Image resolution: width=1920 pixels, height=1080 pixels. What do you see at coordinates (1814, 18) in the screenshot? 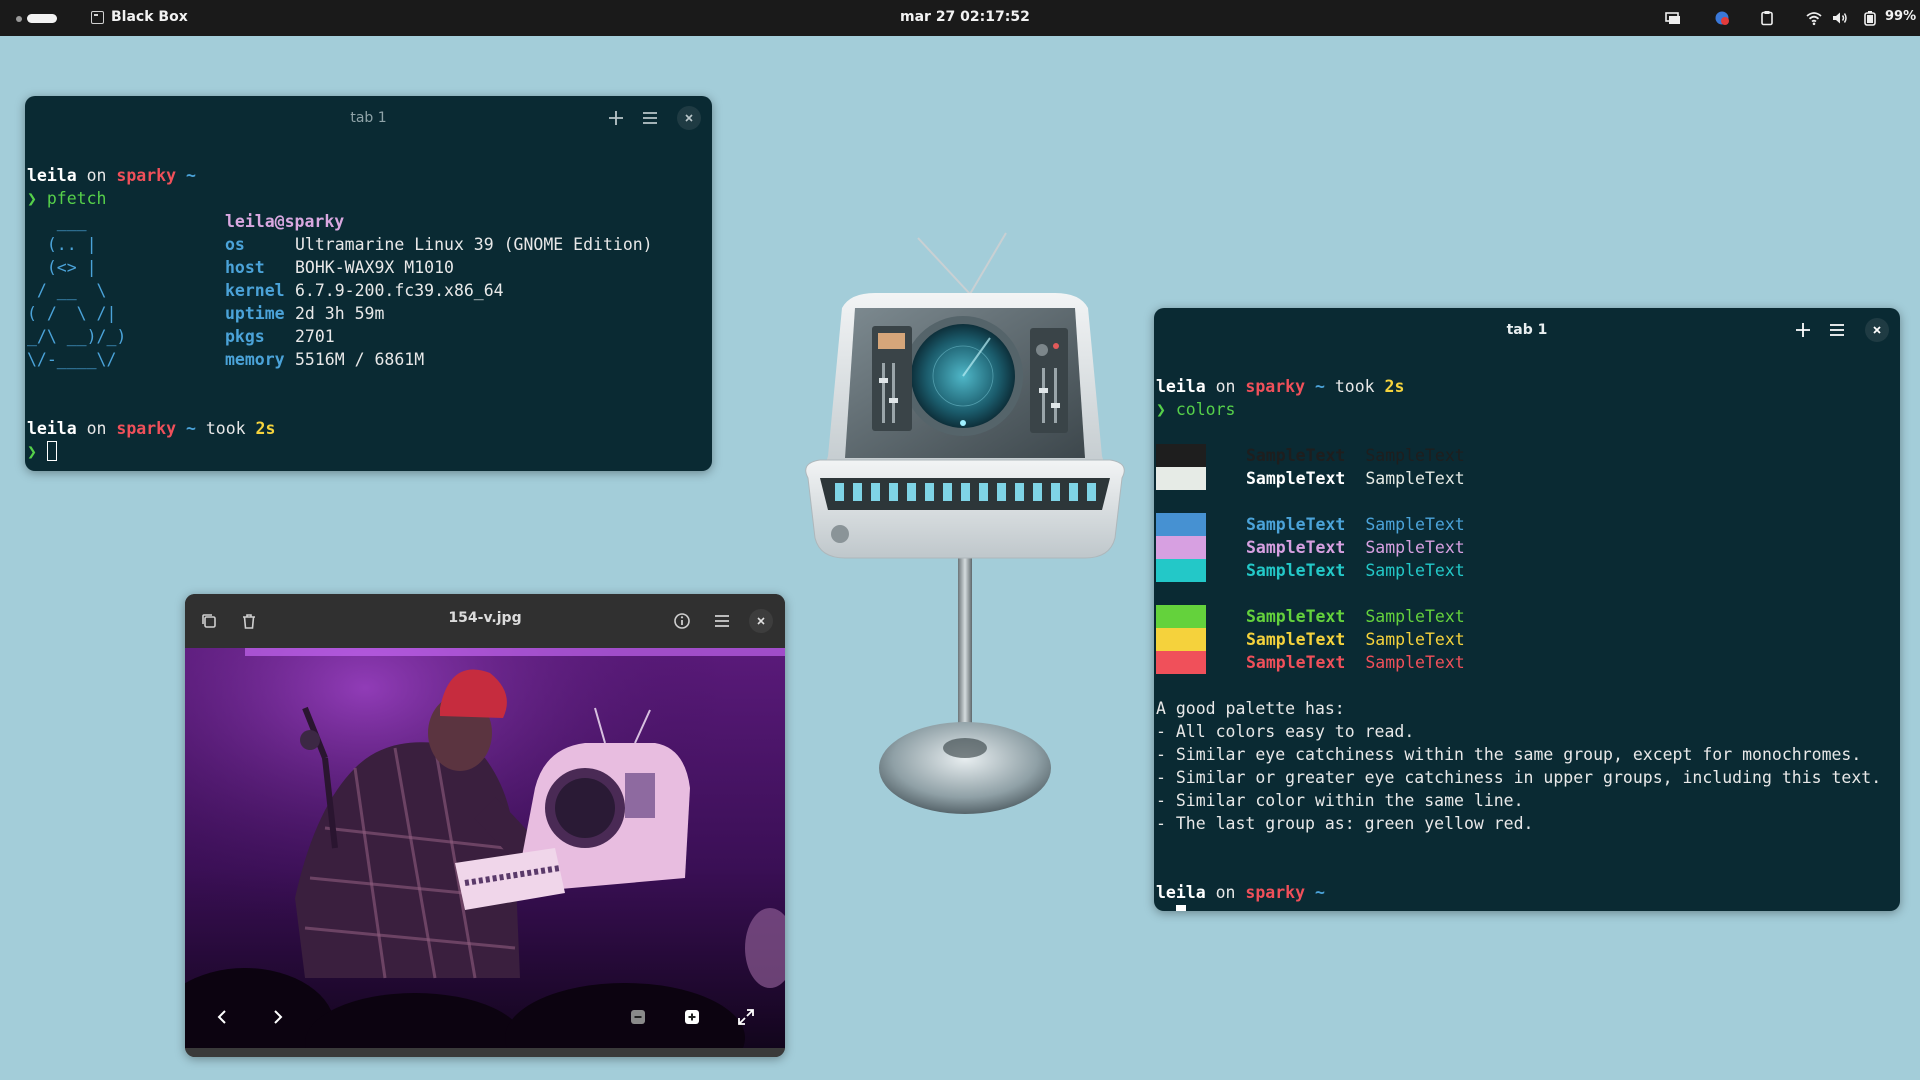
I see `wifi-icon` at bounding box center [1814, 18].